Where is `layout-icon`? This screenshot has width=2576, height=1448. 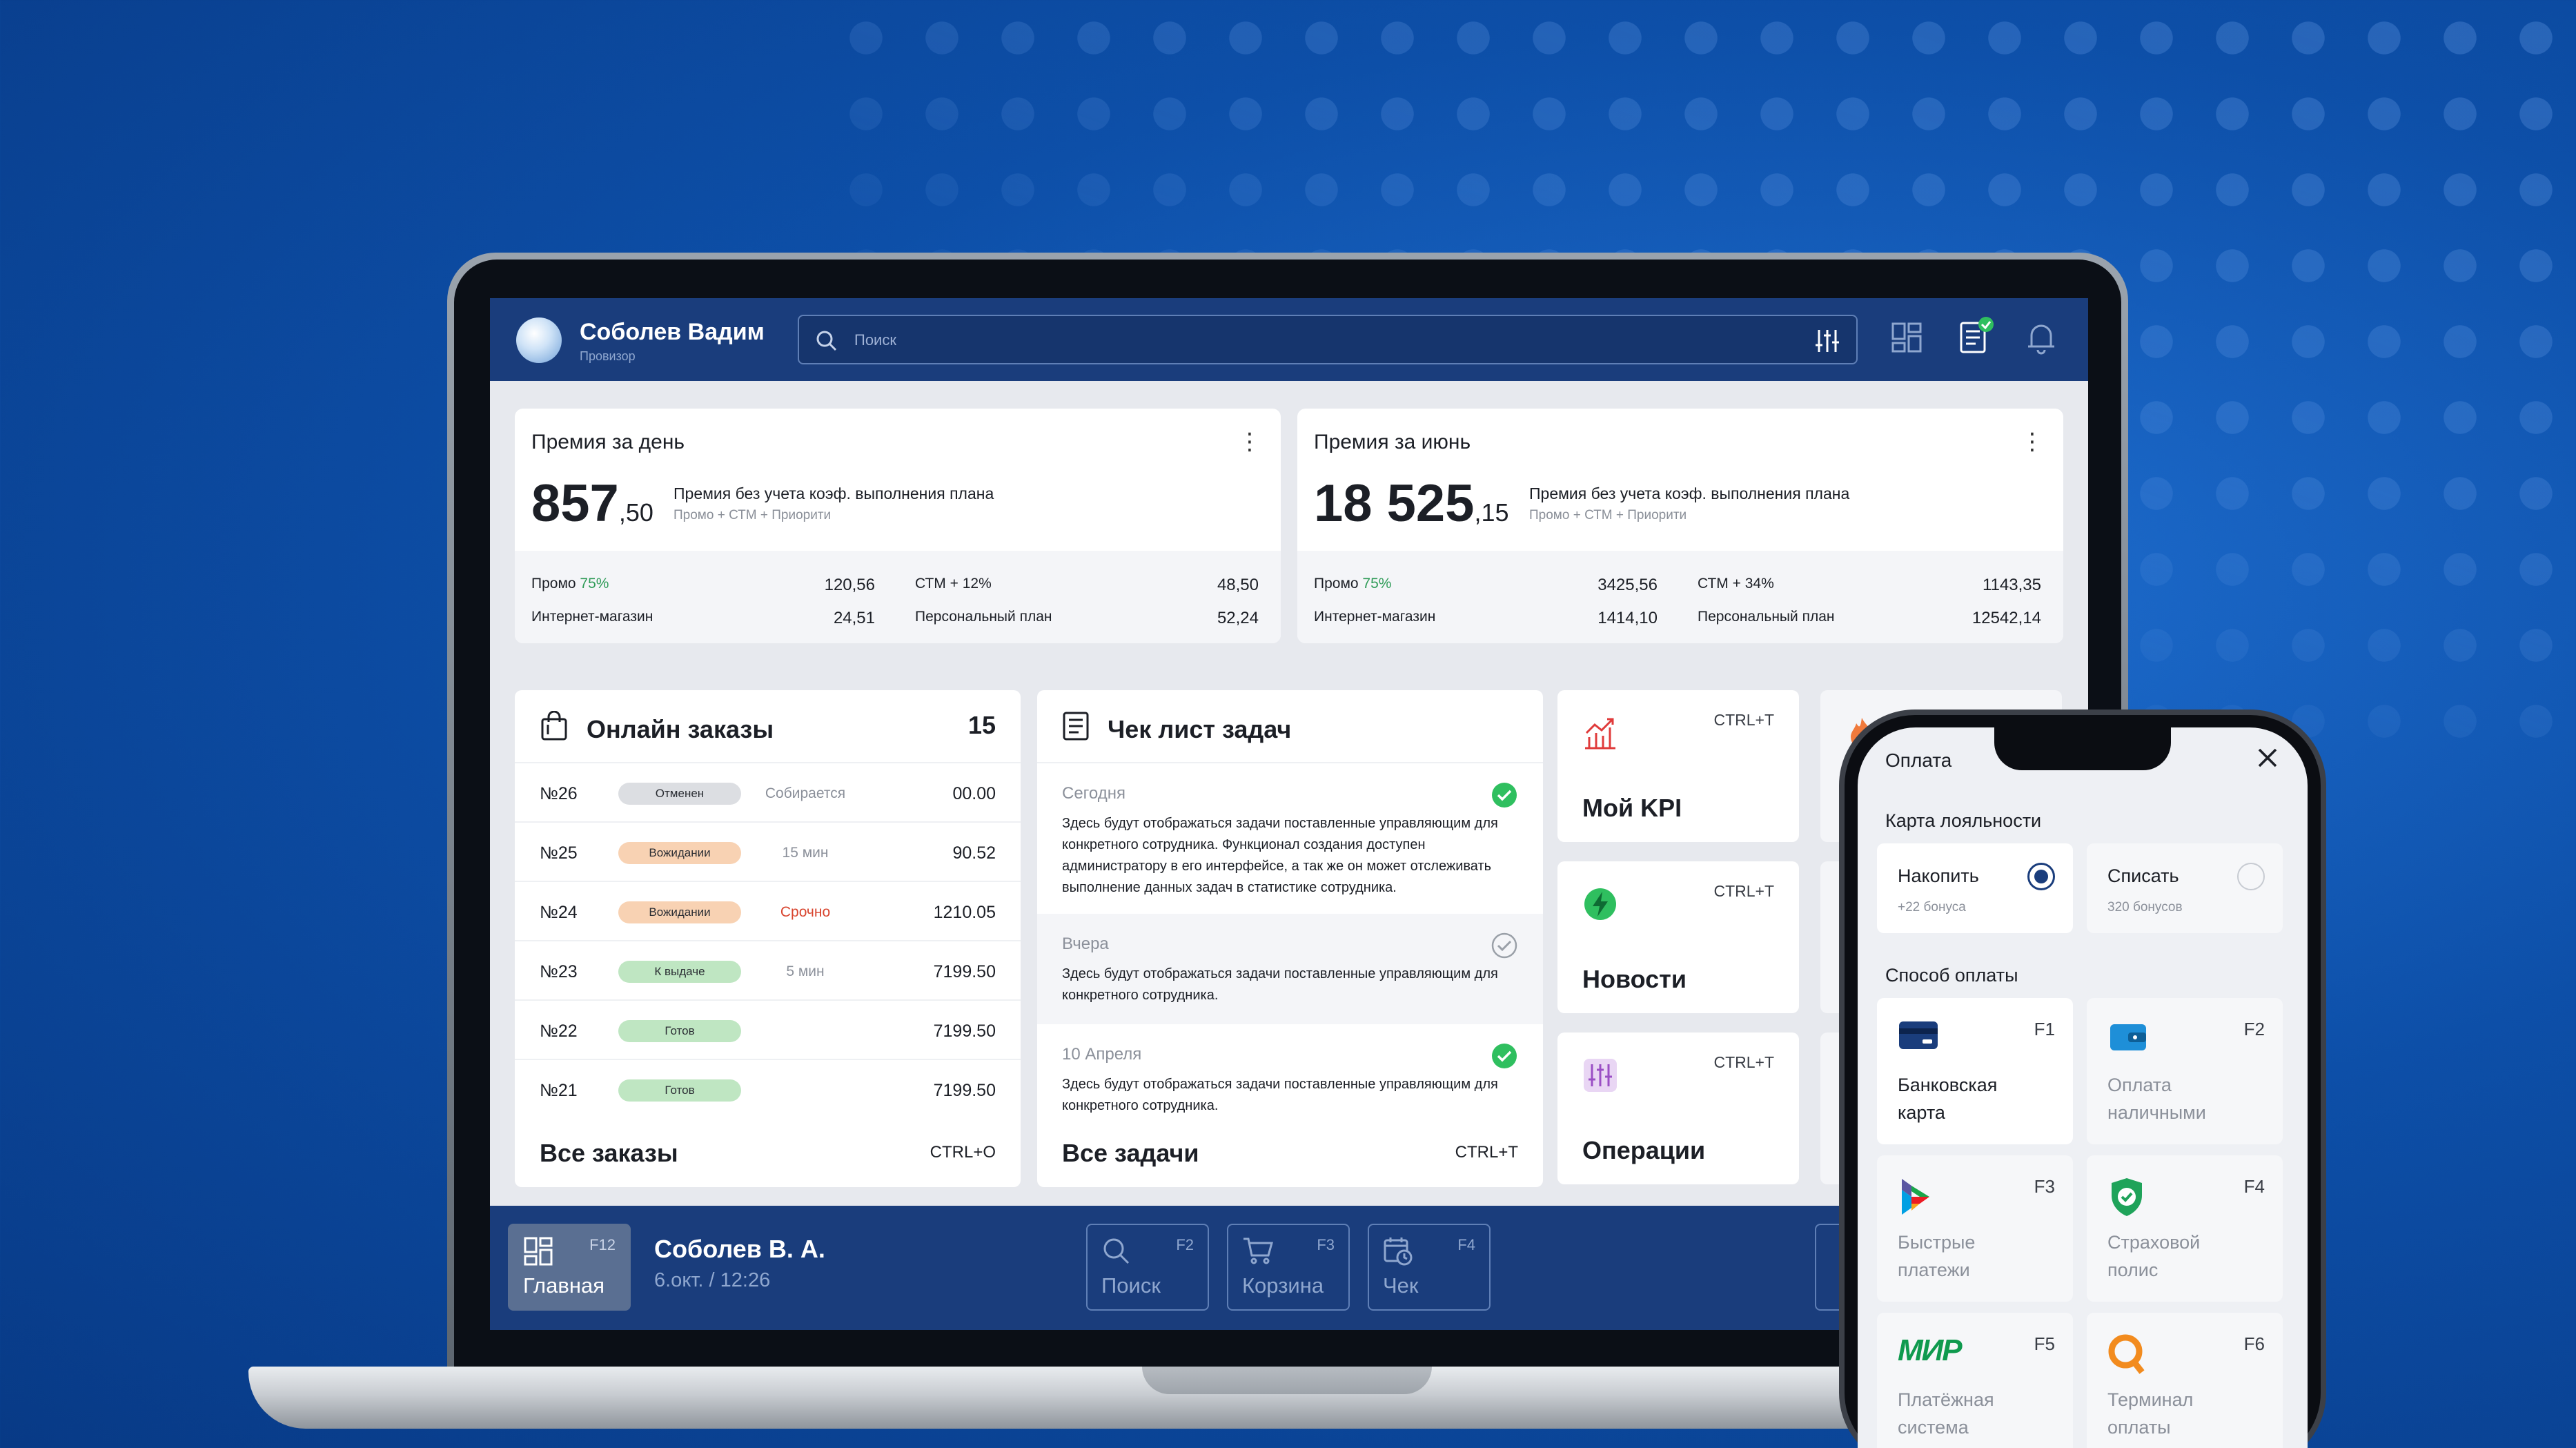 layout-icon is located at coordinates (1907, 339).